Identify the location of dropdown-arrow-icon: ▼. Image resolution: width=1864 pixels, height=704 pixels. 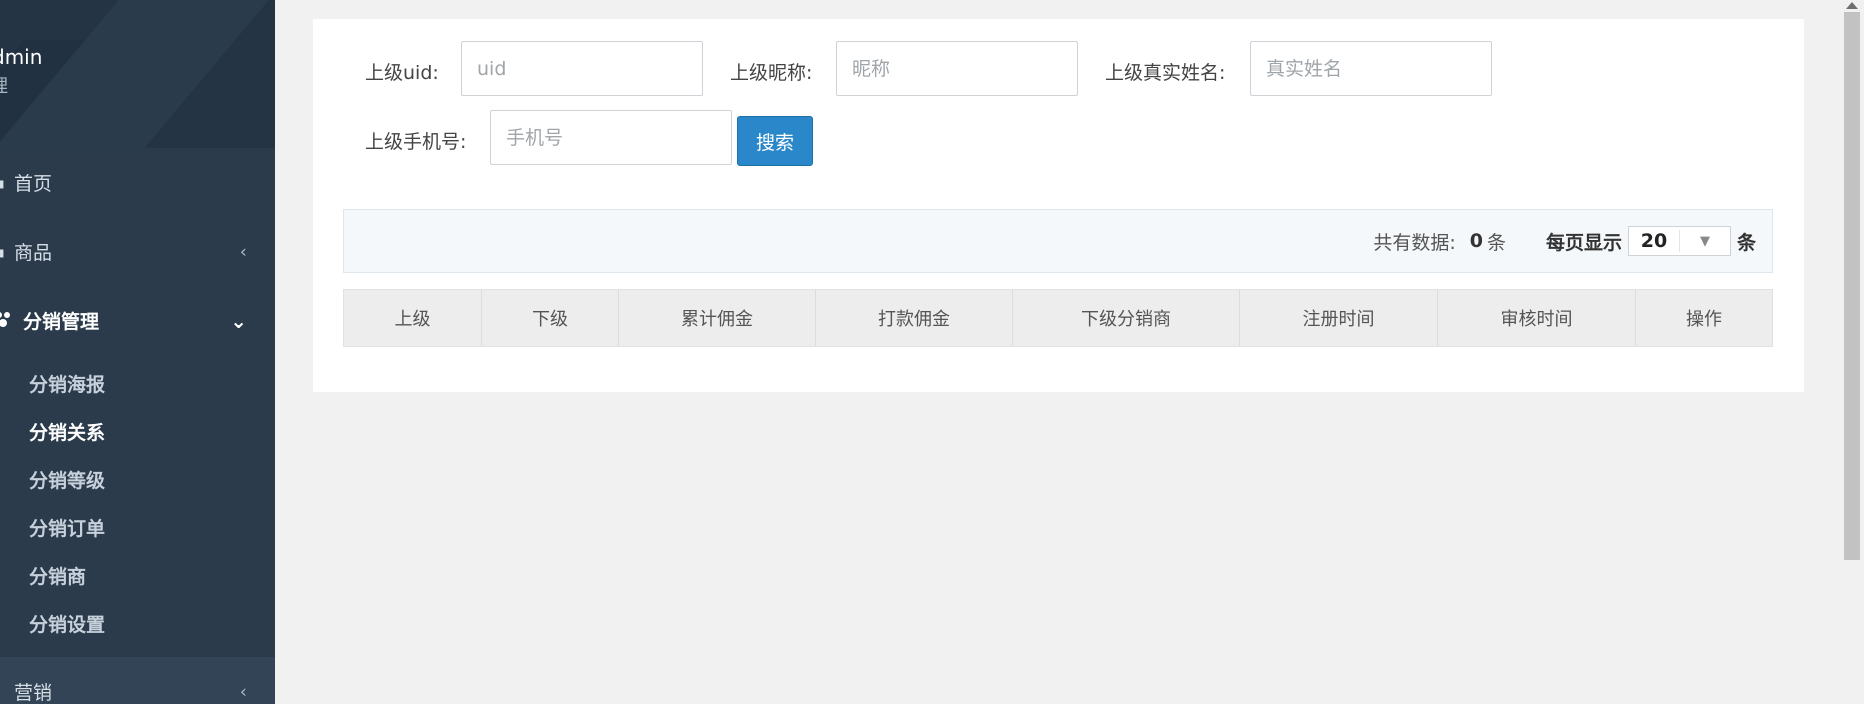
(1704, 241).